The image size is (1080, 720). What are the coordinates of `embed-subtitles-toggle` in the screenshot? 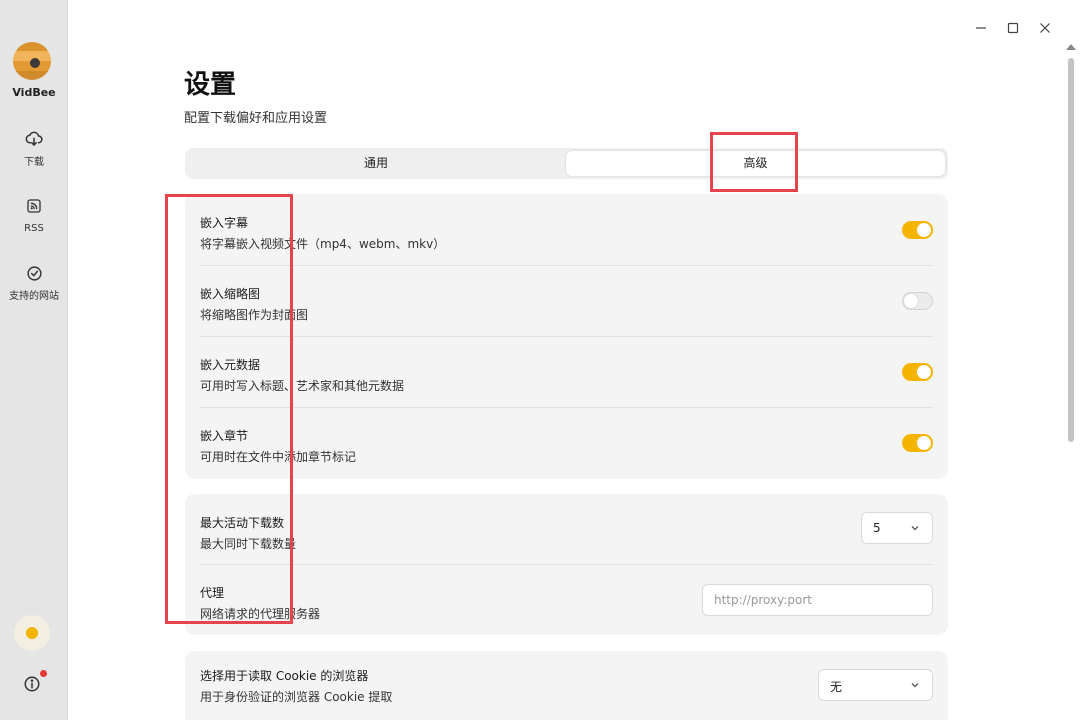 It's located at (917, 230).